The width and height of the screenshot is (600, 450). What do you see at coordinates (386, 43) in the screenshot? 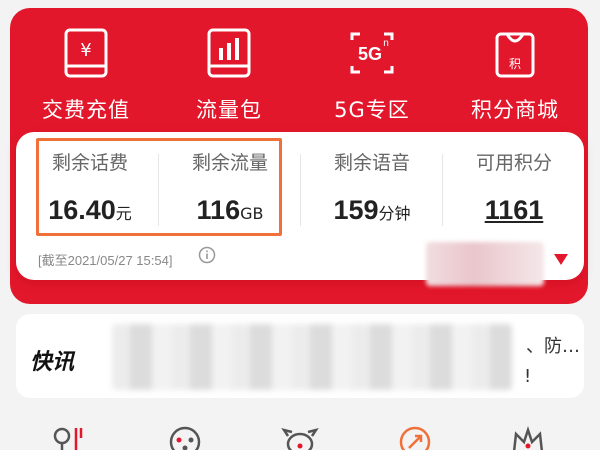
I see `5g-sup-glyph: n` at bounding box center [386, 43].